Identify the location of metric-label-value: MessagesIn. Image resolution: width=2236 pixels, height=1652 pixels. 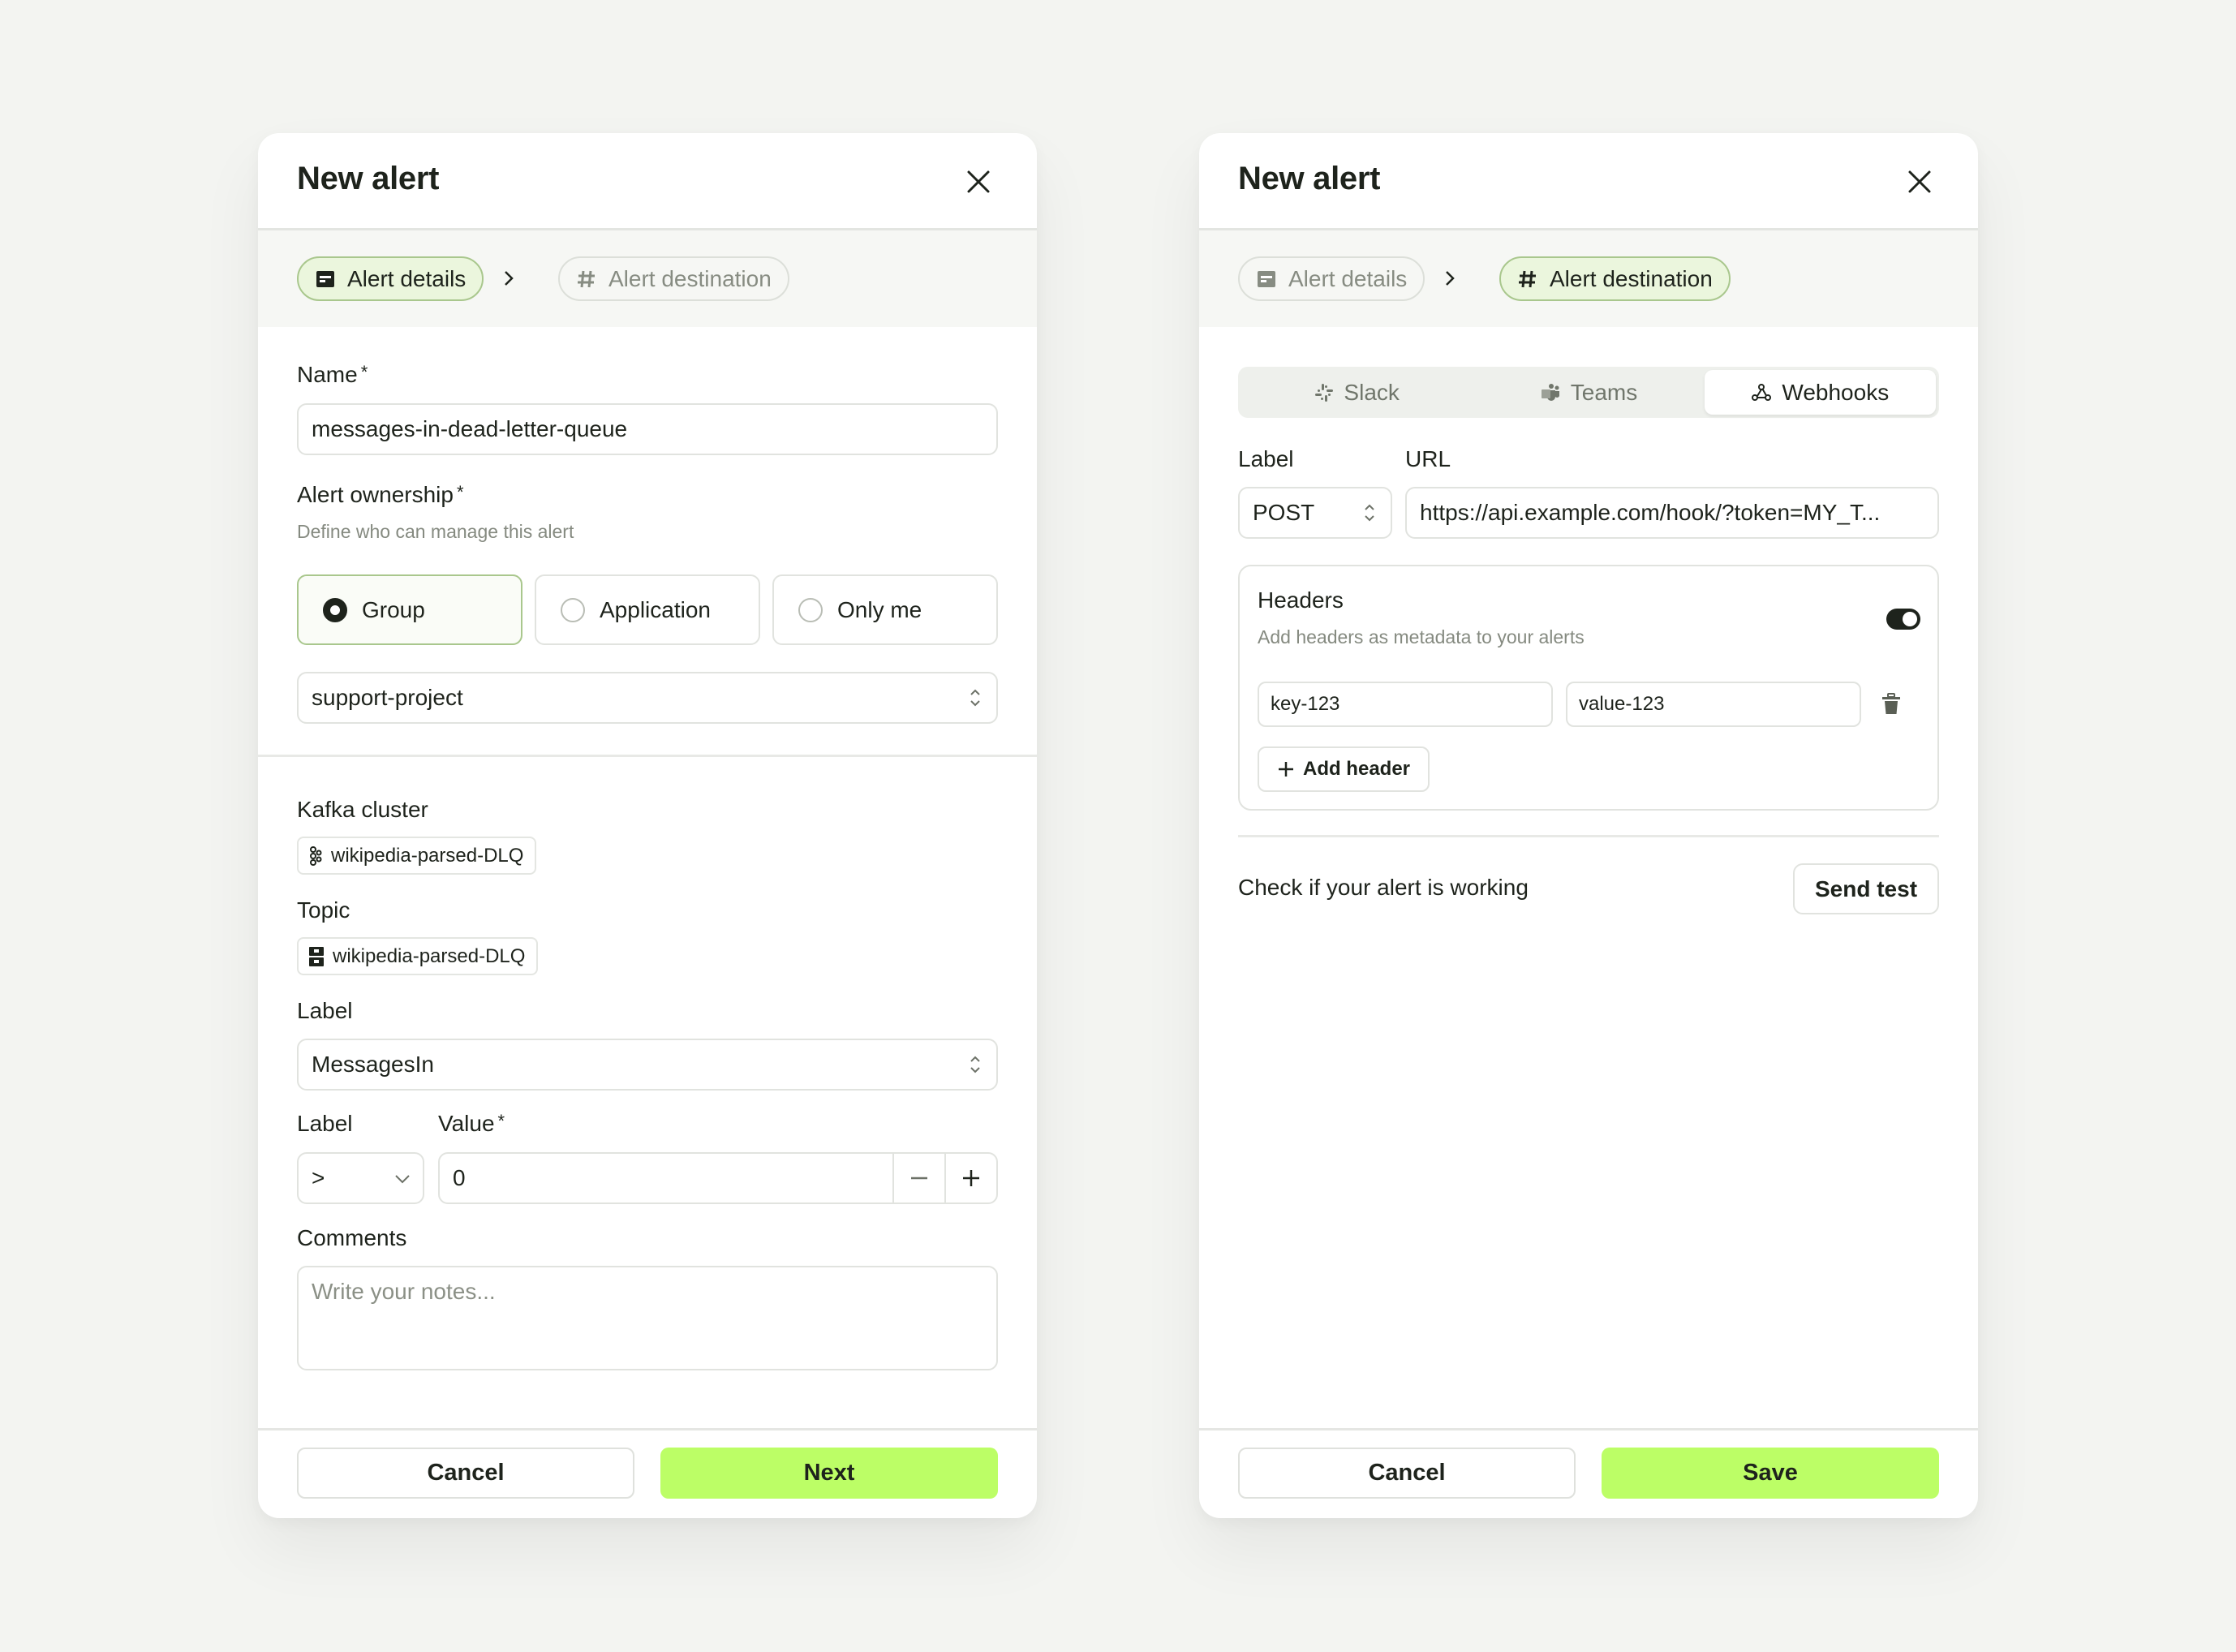
(373, 1064).